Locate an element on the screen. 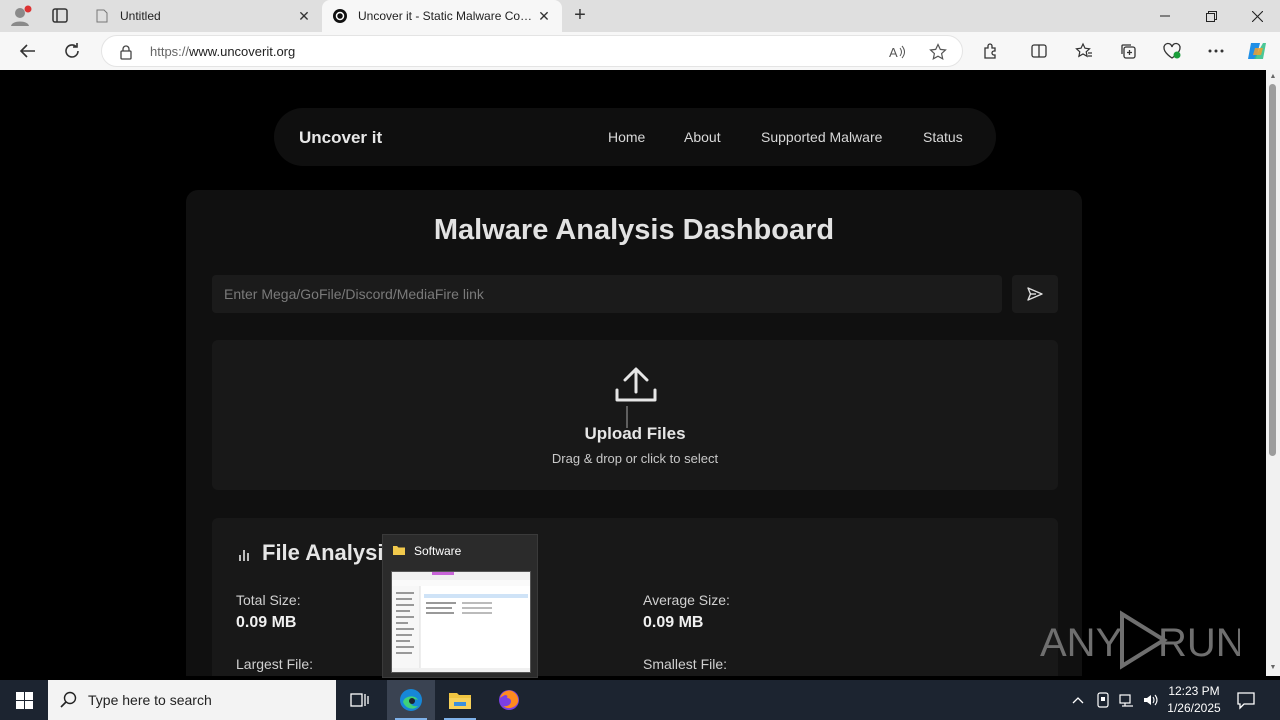 This screenshot has height=720, width=1280. task-view-icon is located at coordinates (359, 700).